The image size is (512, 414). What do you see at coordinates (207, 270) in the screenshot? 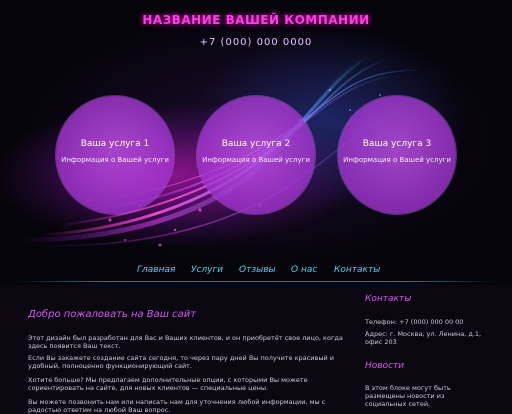
I see `nav-item-services: Услуги` at bounding box center [207, 270].